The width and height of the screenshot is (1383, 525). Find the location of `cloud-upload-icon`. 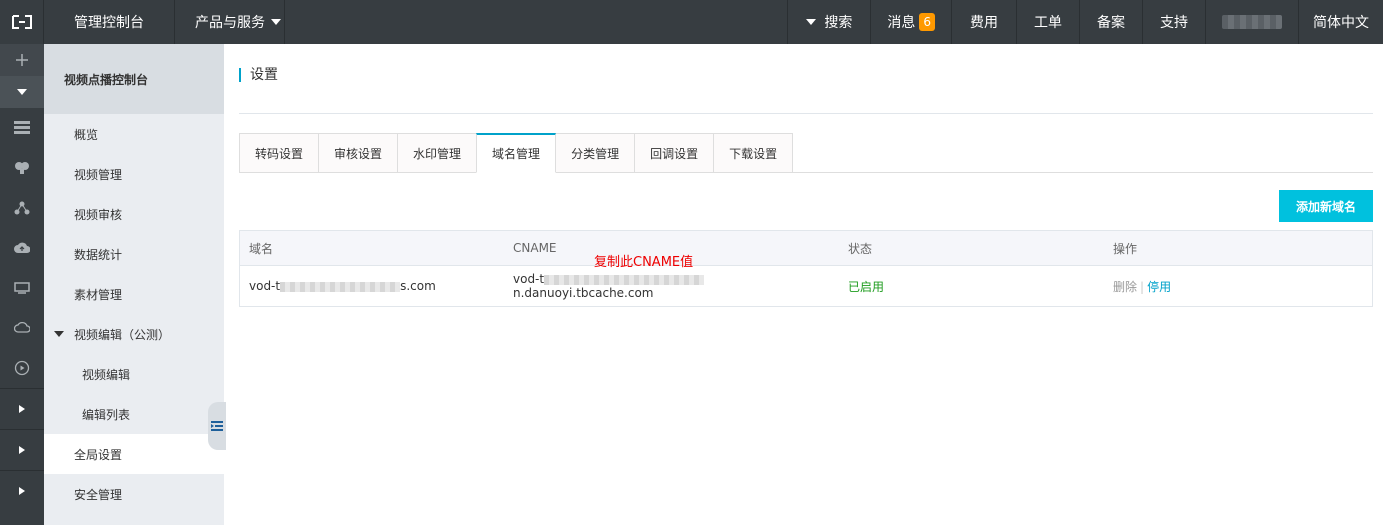

cloud-upload-icon is located at coordinates (22, 248).